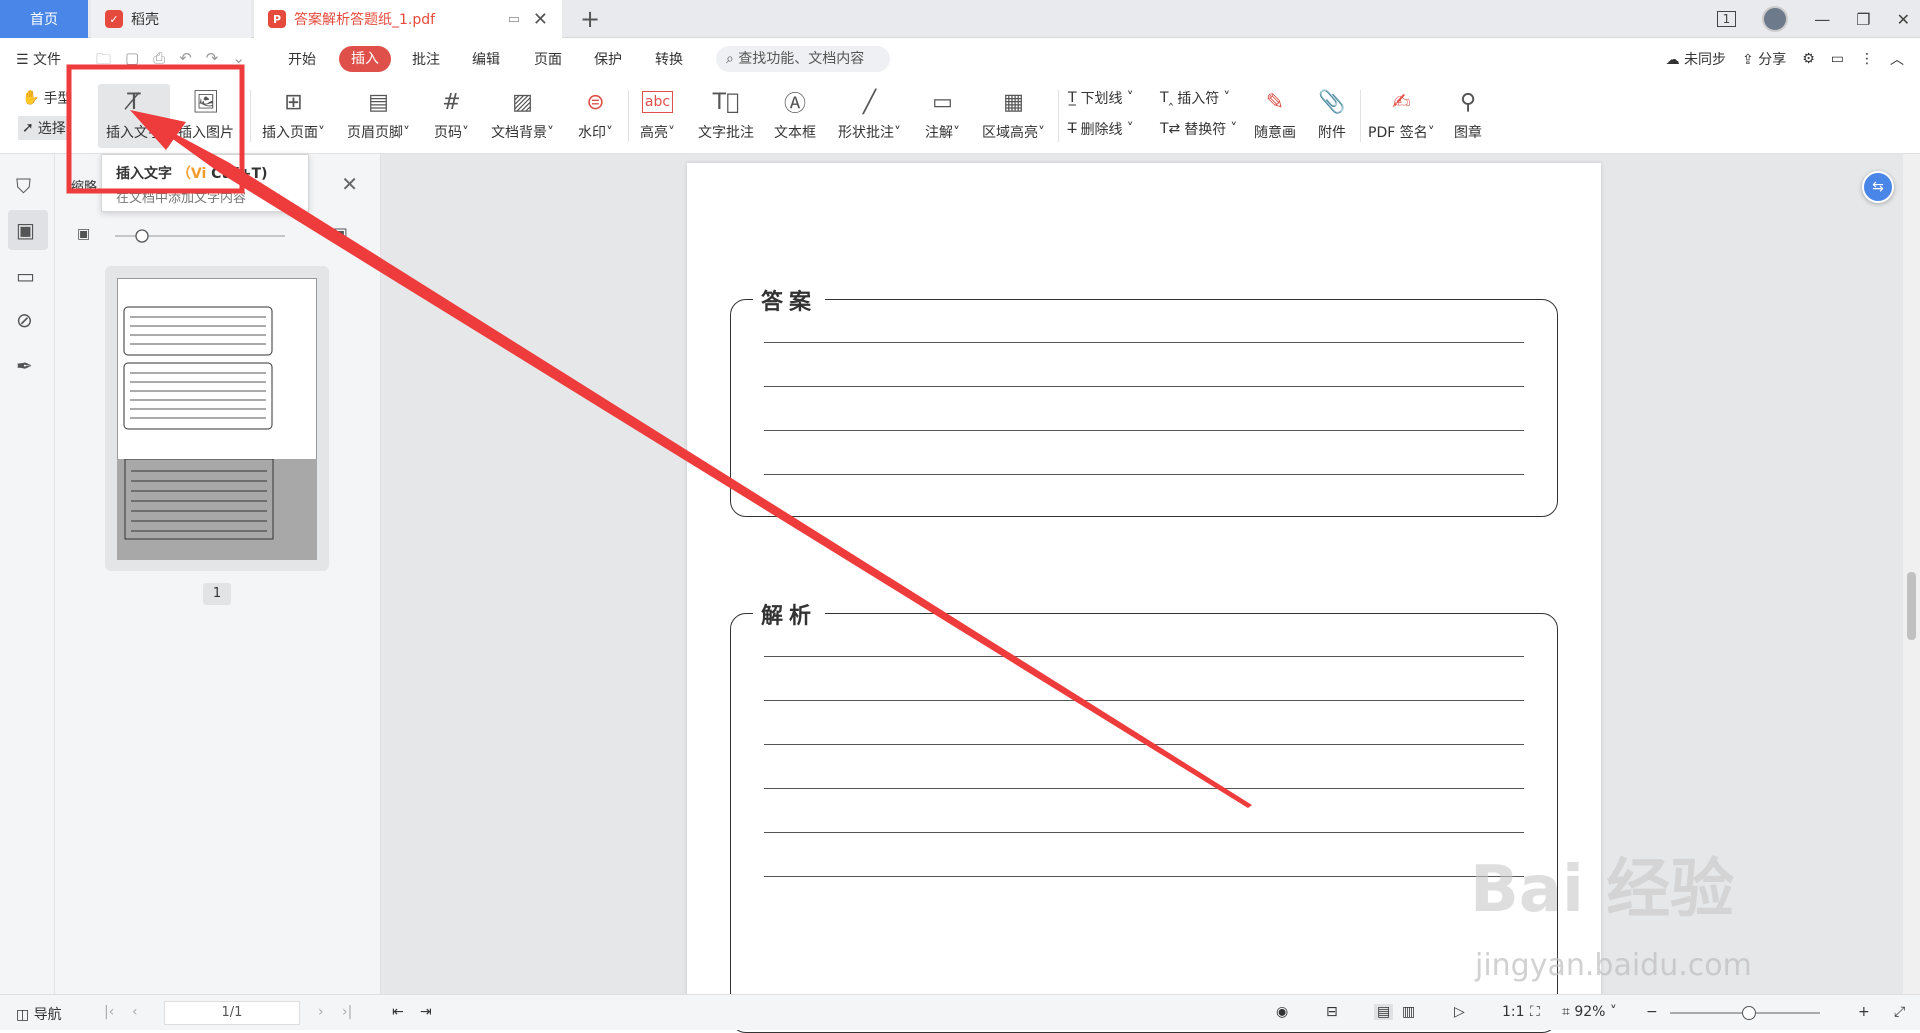 This screenshot has width=1920, height=1033. What do you see at coordinates (1808, 59) in the screenshot?
I see `settings-icon: ⚙` at bounding box center [1808, 59].